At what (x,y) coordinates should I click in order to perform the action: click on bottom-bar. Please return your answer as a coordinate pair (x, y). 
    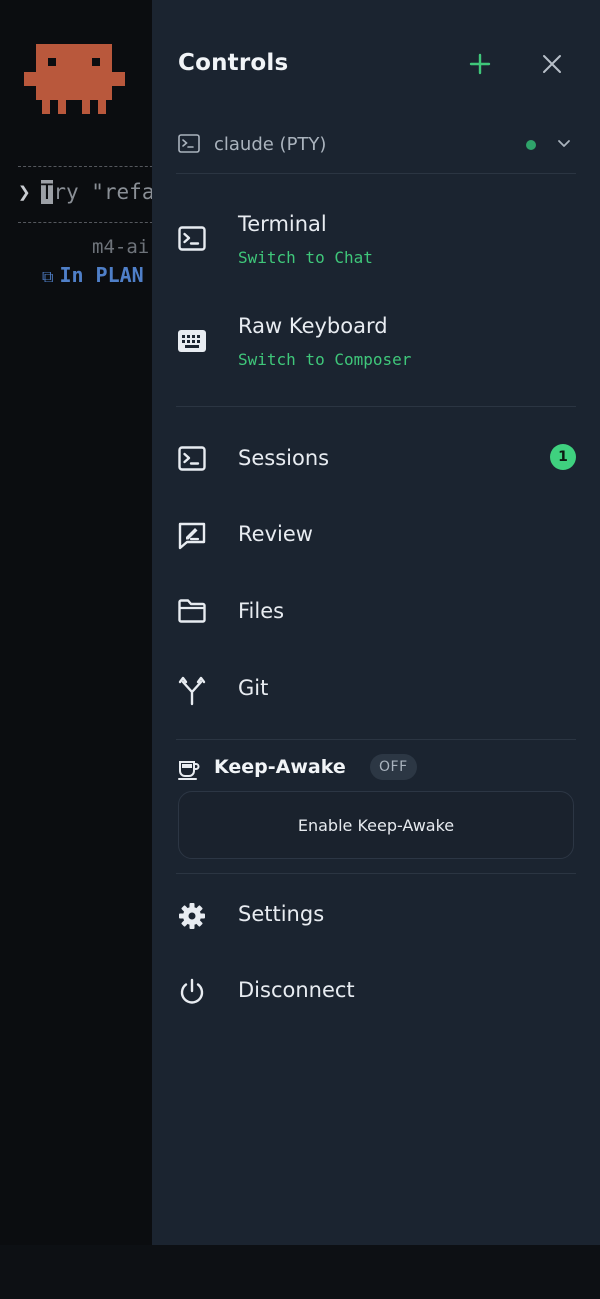
    Looking at the image, I should click on (300, 1272).